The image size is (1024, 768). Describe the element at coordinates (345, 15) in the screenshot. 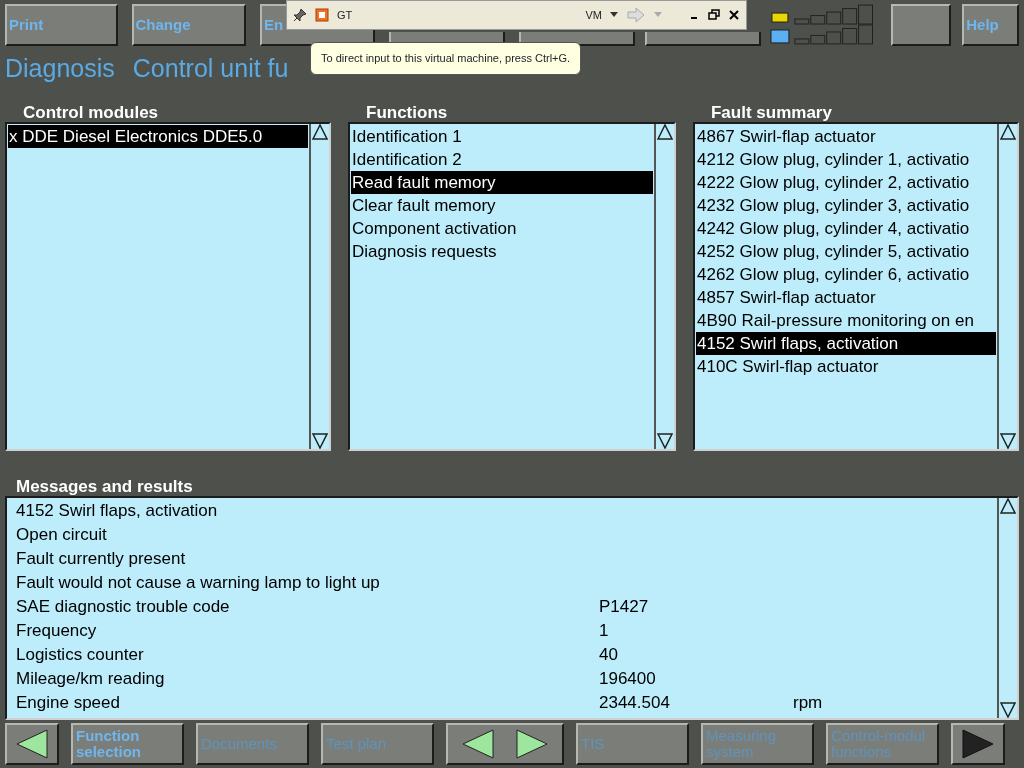

I see `vm-title: GT` at that location.